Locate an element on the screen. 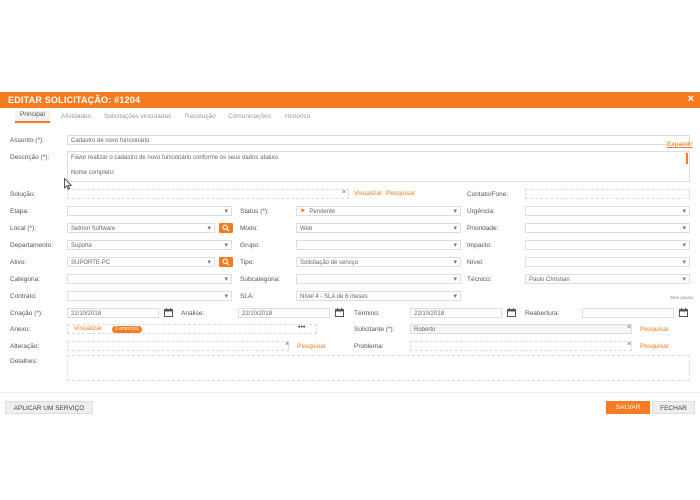 Image resolution: width=700 pixels, height=500 pixels. modal-titlebar: EDITAR SOLICITAÇÃO: #1204 × is located at coordinates (350, 100).